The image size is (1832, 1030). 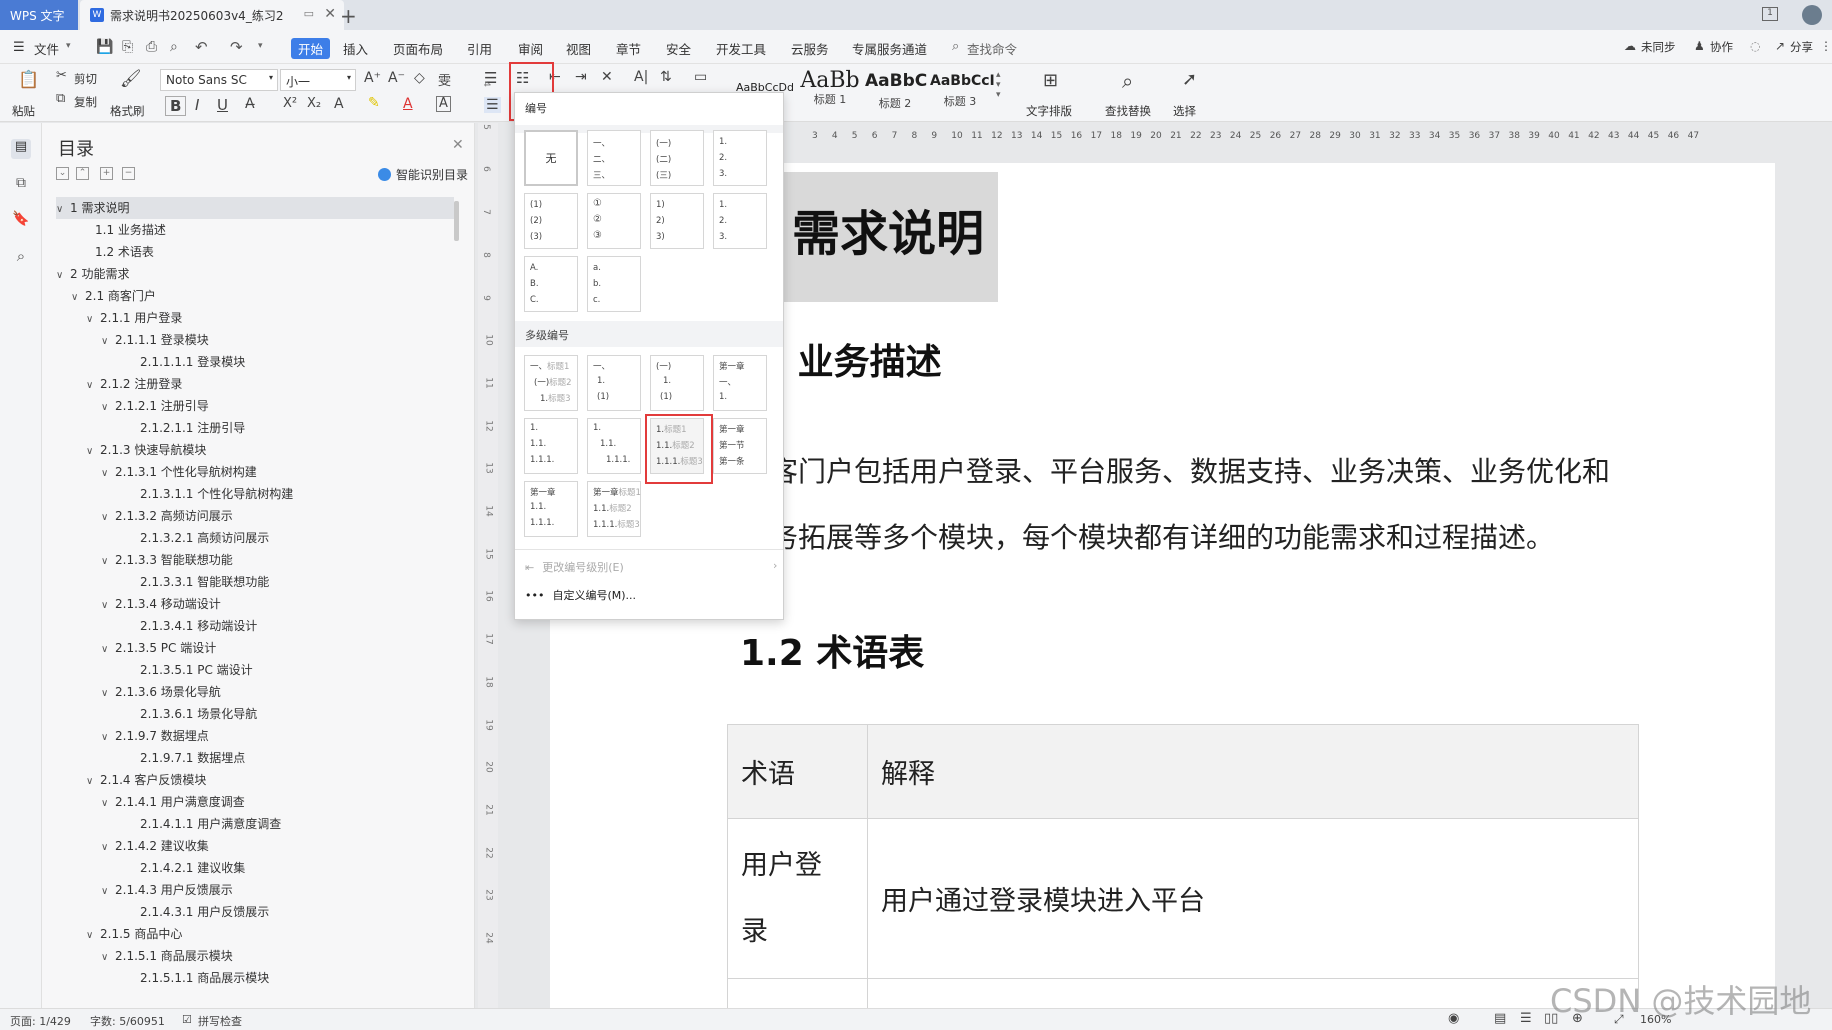 I want to click on smart-toc-button: 智能识别目录, so click(x=423, y=174).